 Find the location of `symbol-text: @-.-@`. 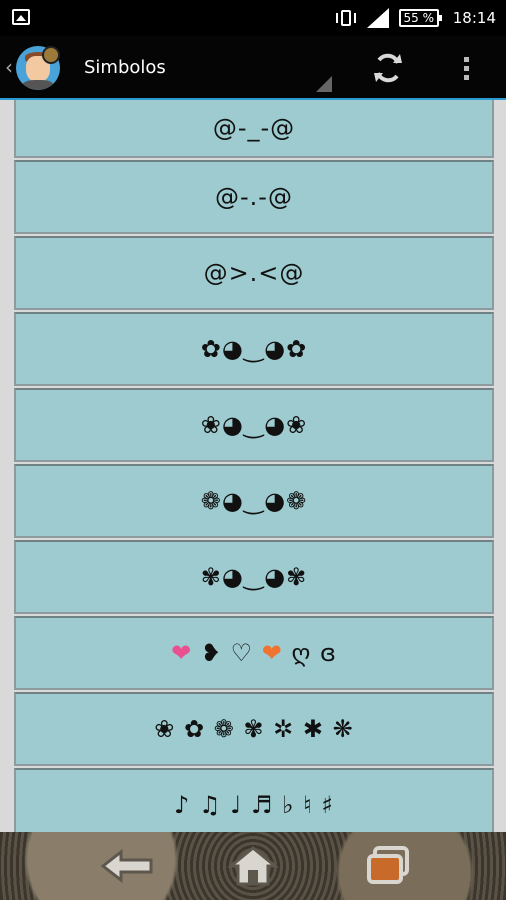

symbol-text: @-.-@ is located at coordinates (254, 197).